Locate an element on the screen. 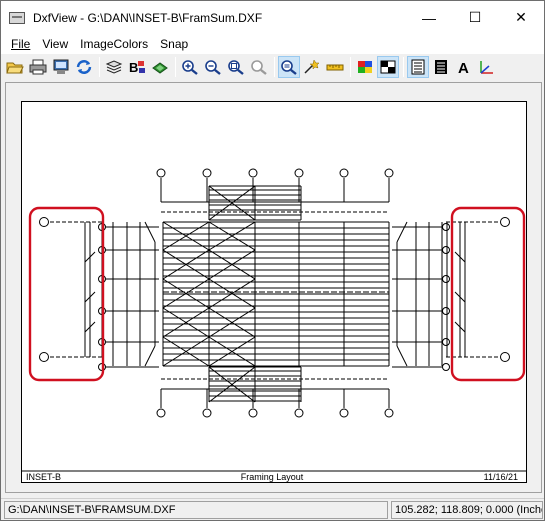 The width and height of the screenshot is (545, 521). window-title: DxfView - G:\DAN\INSET-B\FramSum.DXF is located at coordinates (148, 17).